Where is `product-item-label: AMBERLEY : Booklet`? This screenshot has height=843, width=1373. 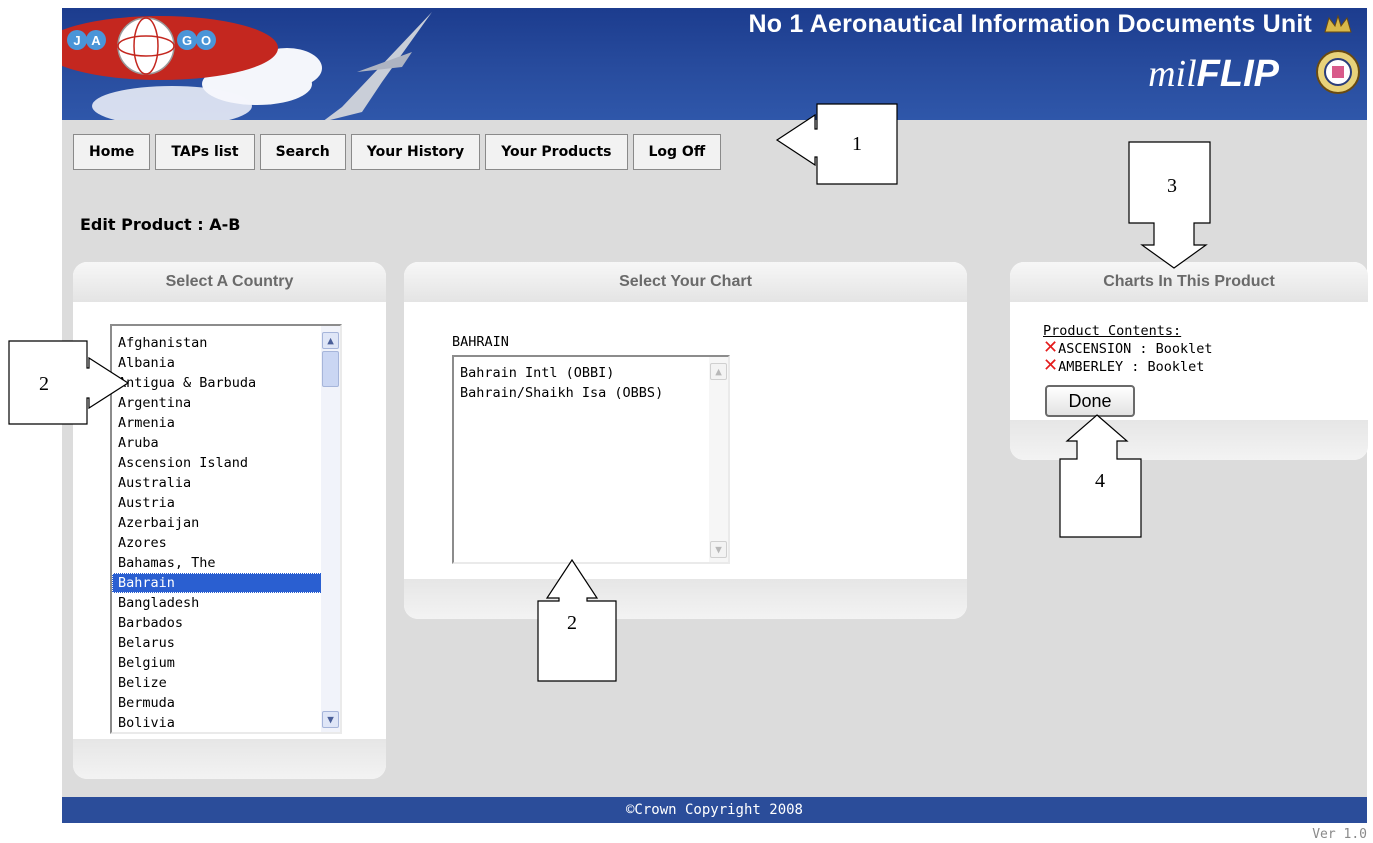 product-item-label: AMBERLEY : Booklet is located at coordinates (1131, 367).